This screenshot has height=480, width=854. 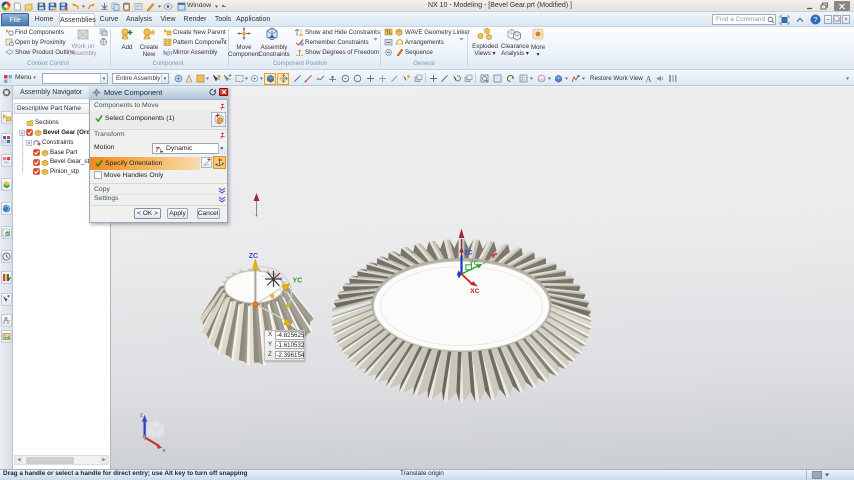 What do you see at coordinates (474, 291) in the screenshot?
I see `svg-text: XC` at bounding box center [474, 291].